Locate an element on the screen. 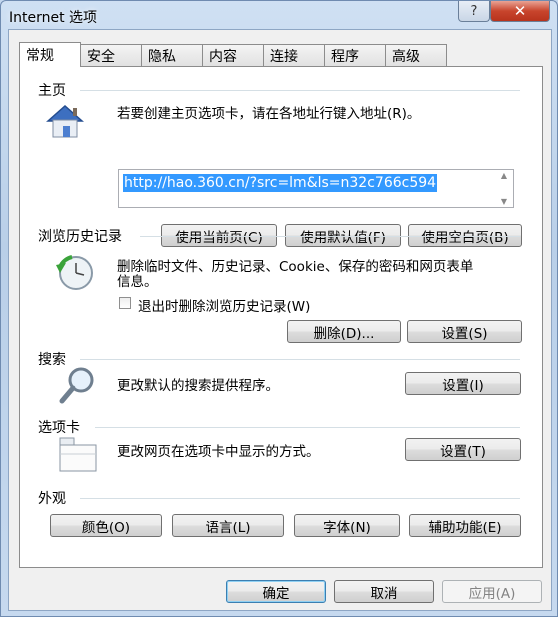 The image size is (558, 617). cancel-button: 取消 is located at coordinates (384, 591).